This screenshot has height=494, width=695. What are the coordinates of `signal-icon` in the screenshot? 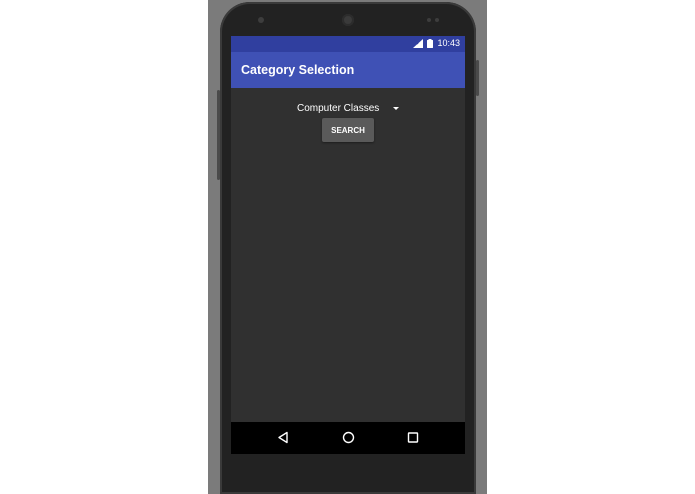 It's located at (418, 43).